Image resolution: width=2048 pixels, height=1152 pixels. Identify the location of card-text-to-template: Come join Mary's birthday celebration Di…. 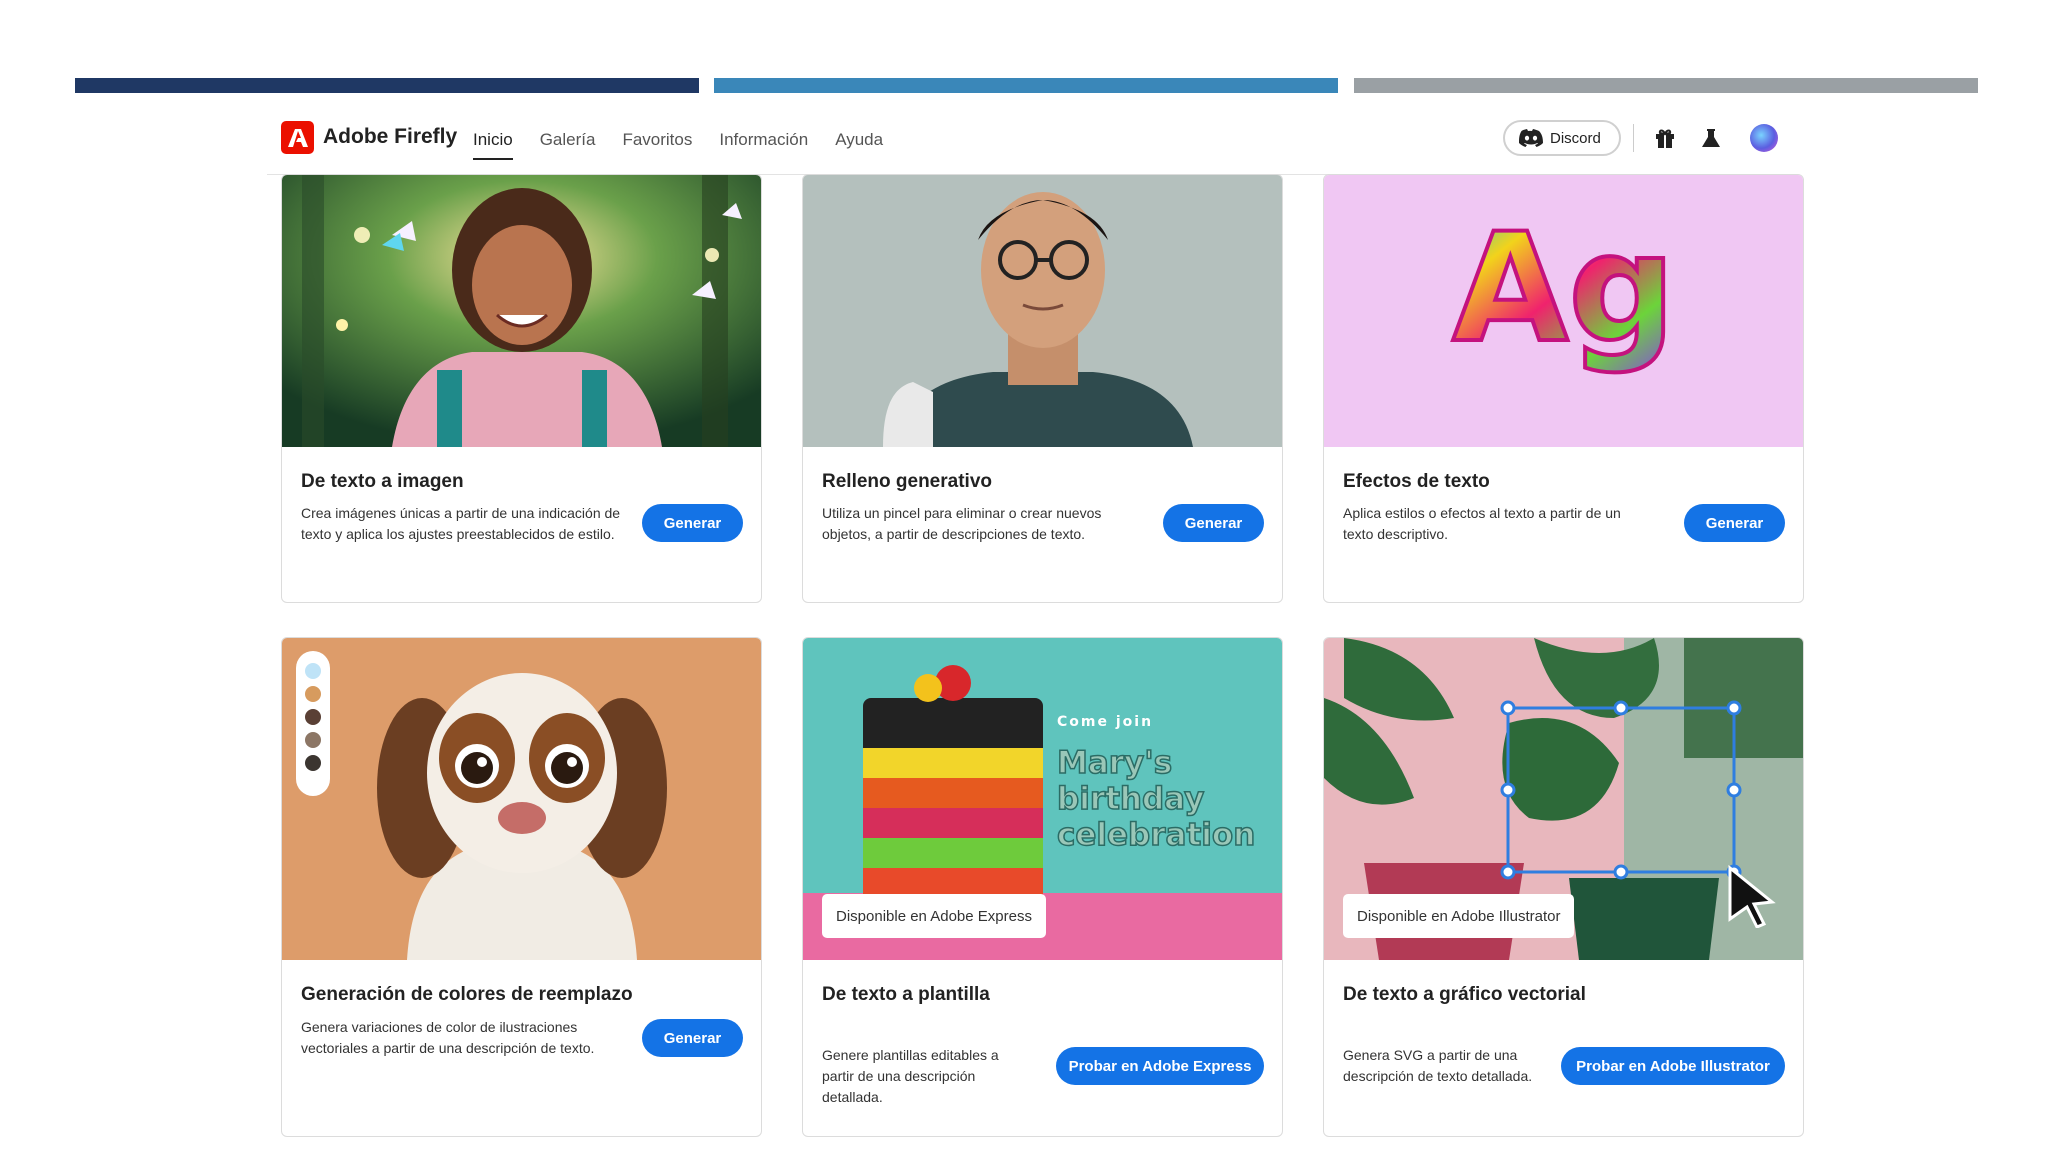
(1042, 887).